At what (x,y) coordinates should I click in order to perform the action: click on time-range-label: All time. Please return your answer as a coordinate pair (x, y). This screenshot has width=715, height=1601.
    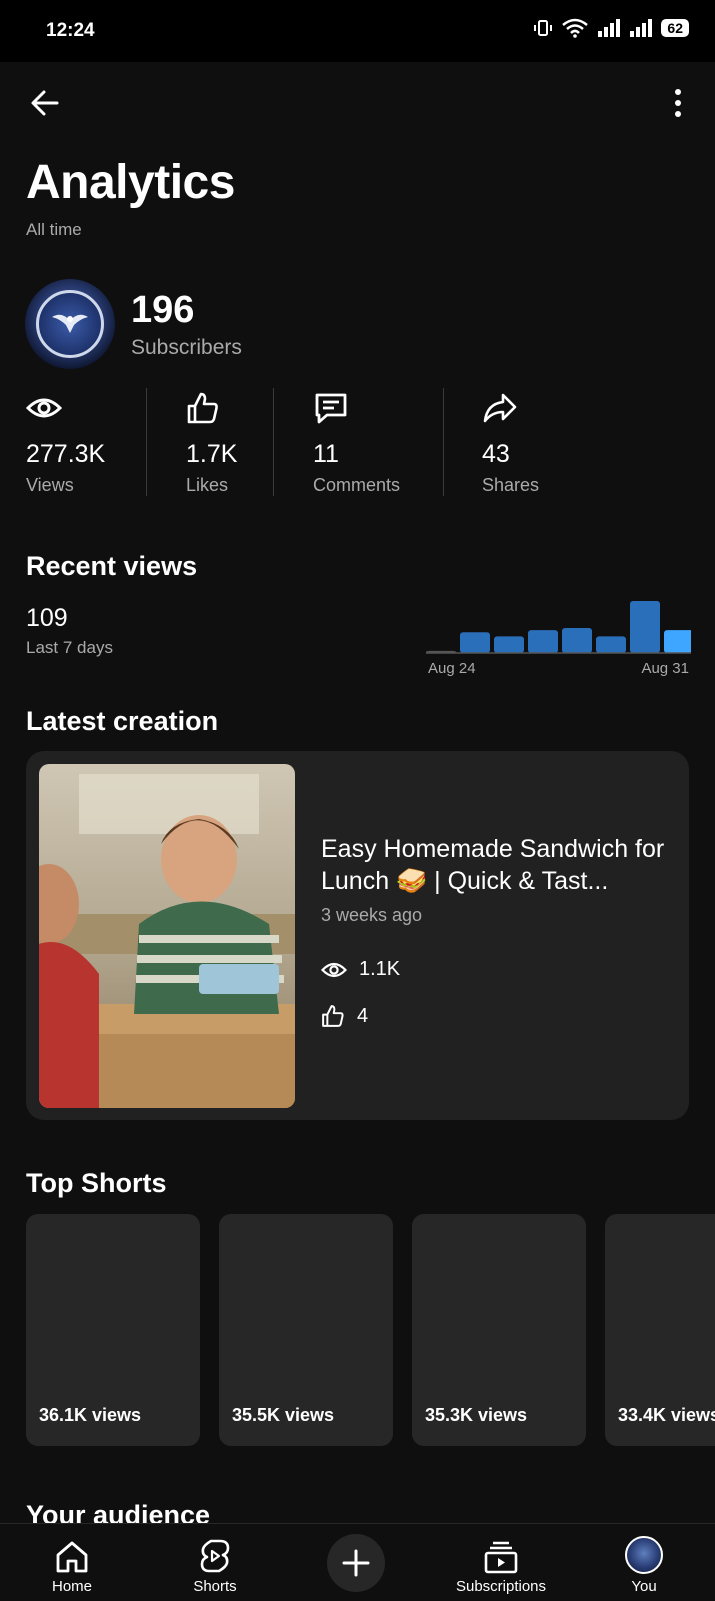
    Looking at the image, I should click on (54, 230).